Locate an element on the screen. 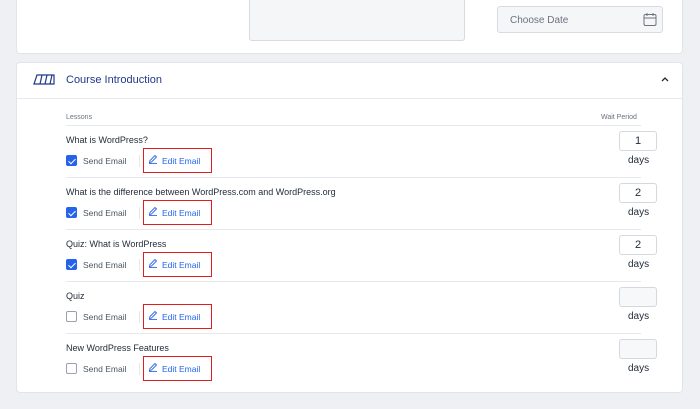 Image resolution: width=700 pixels, height=409 pixels. chevron-up-icon is located at coordinates (665, 79).